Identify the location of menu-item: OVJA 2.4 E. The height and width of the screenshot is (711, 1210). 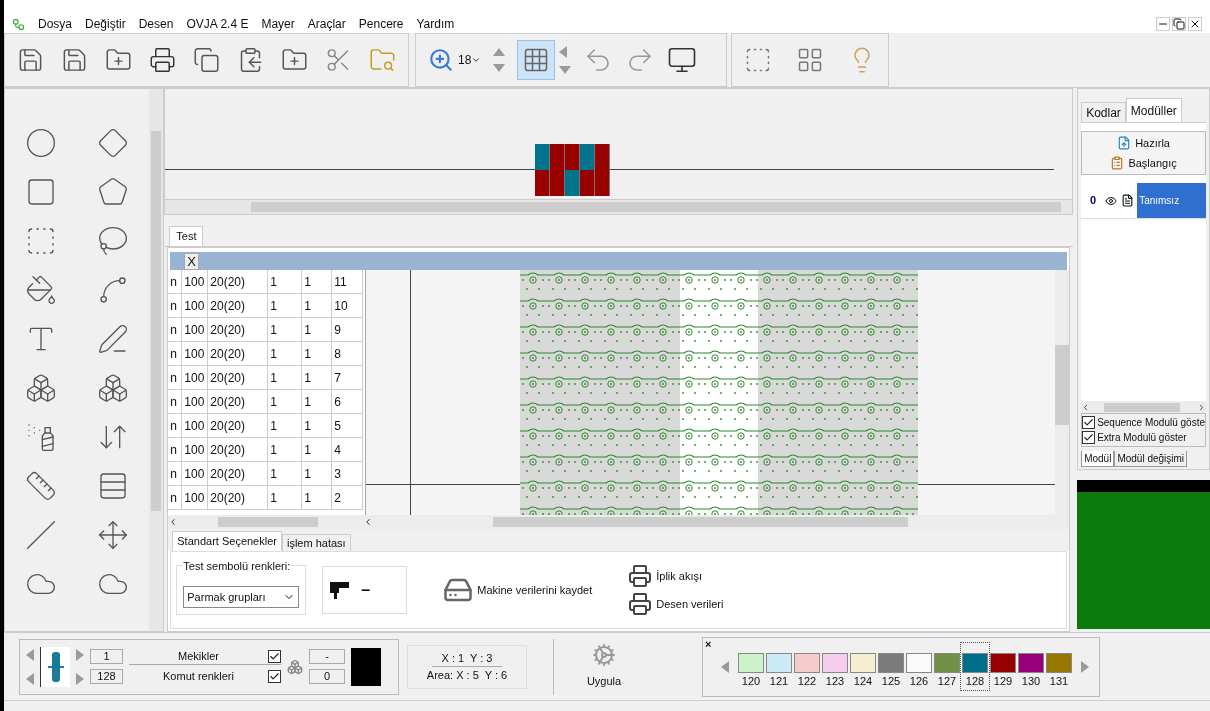
(217, 24).